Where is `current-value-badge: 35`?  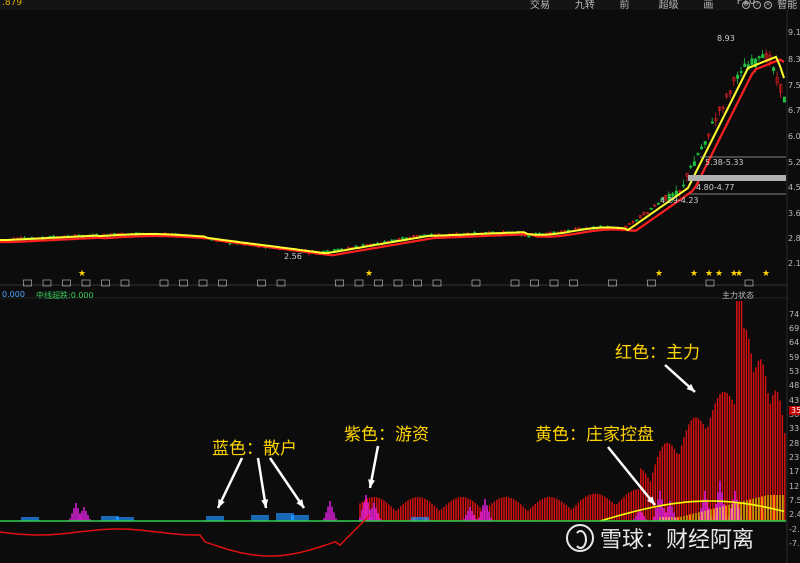
current-value-badge: 35 is located at coordinates (794, 410).